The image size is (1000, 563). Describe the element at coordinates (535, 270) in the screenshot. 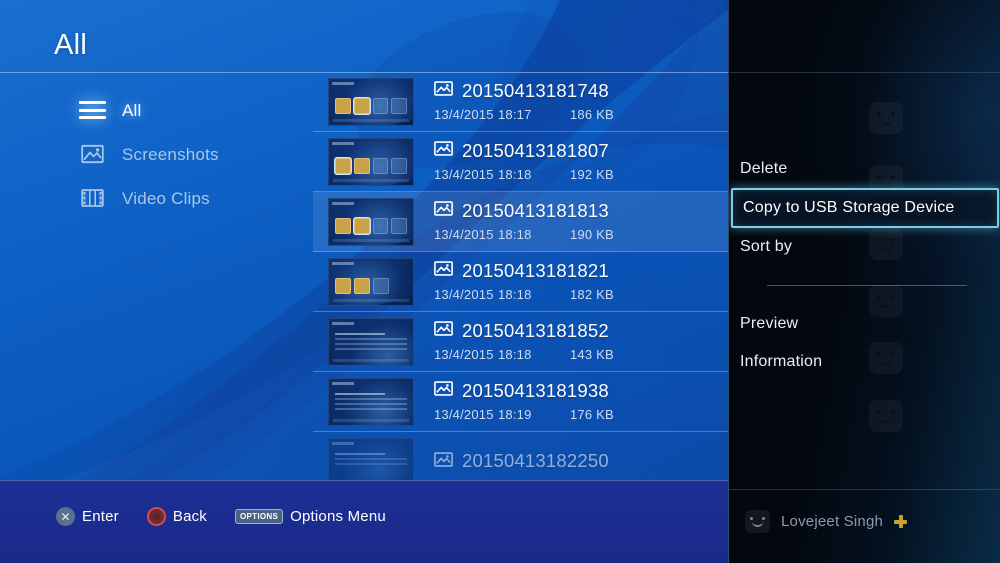

I see `file-name: 20150413181821` at that location.